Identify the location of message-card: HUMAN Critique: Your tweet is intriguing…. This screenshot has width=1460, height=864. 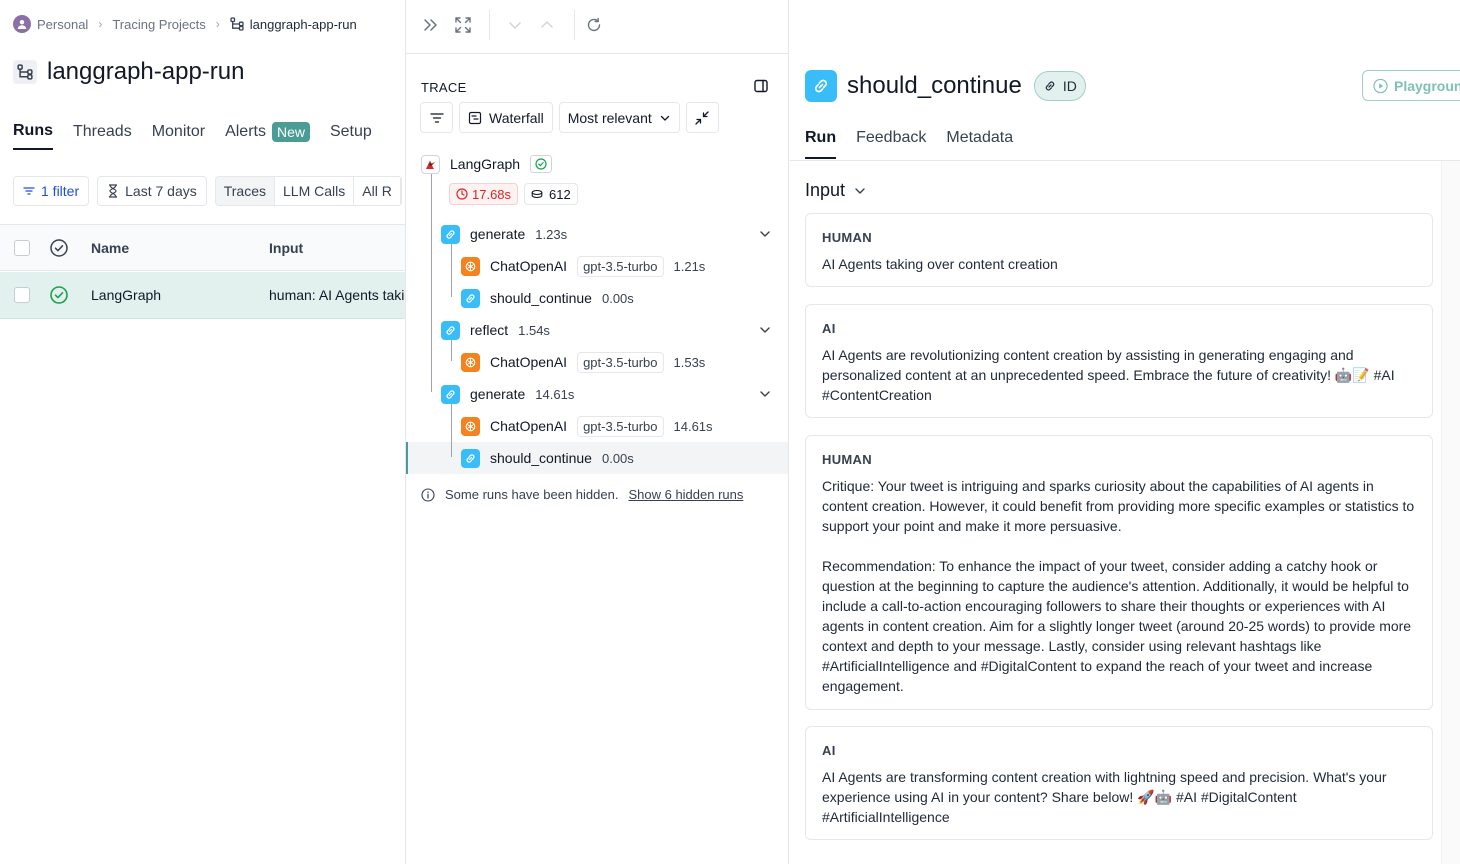
(1119, 572).